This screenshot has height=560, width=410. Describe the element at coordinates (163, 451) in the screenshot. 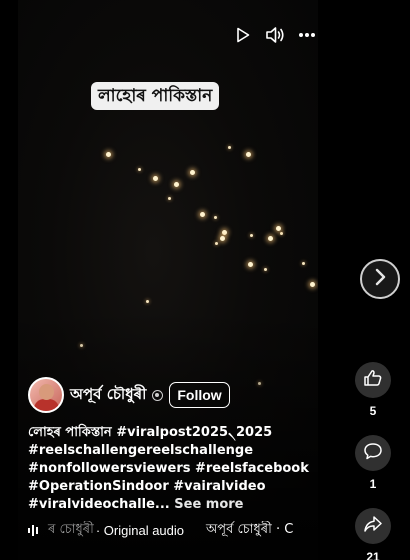

I see `description-line: #reelschallengereelschallenge` at that location.